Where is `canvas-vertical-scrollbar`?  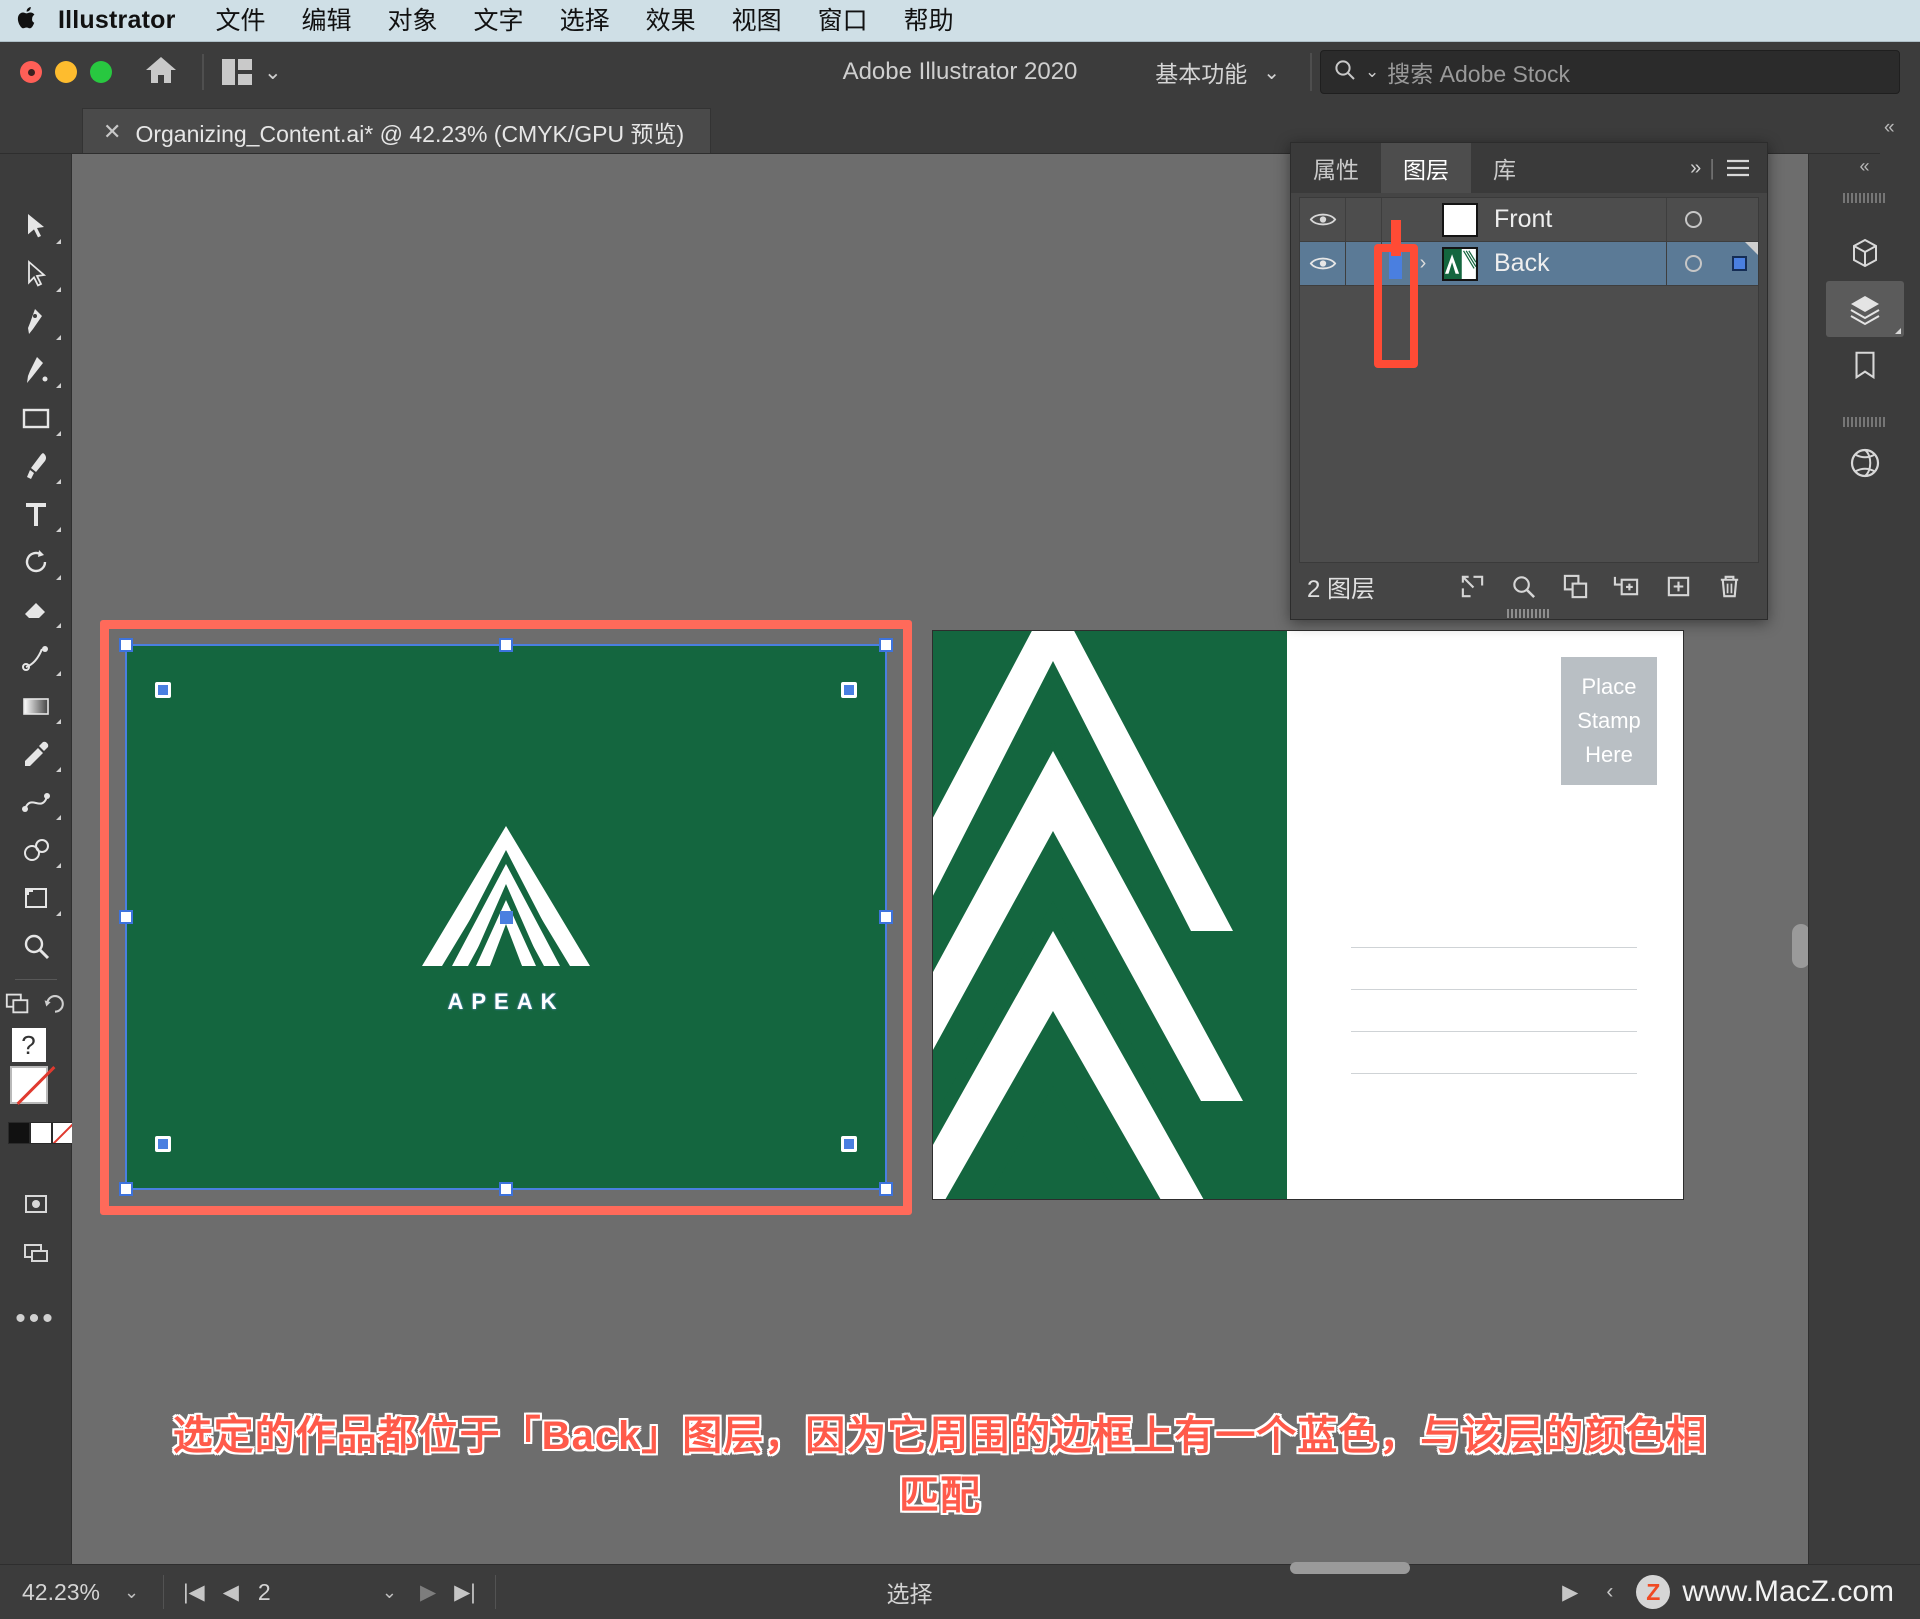 canvas-vertical-scrollbar is located at coordinates (1800, 946).